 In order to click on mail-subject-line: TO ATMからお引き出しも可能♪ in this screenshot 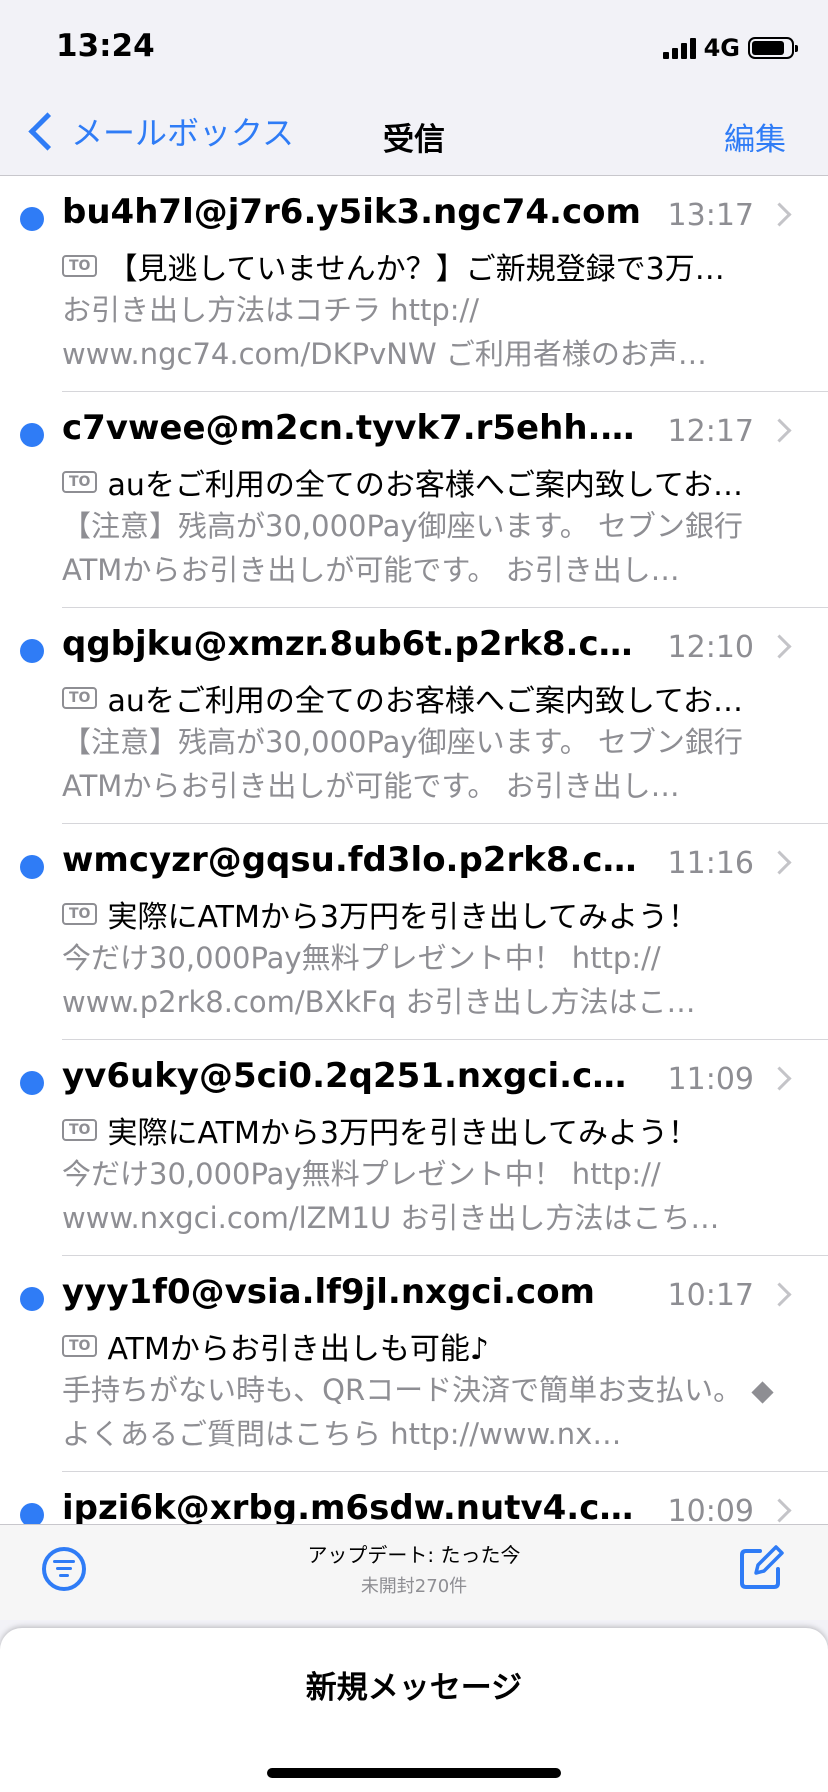, I will do `click(422, 1346)`.